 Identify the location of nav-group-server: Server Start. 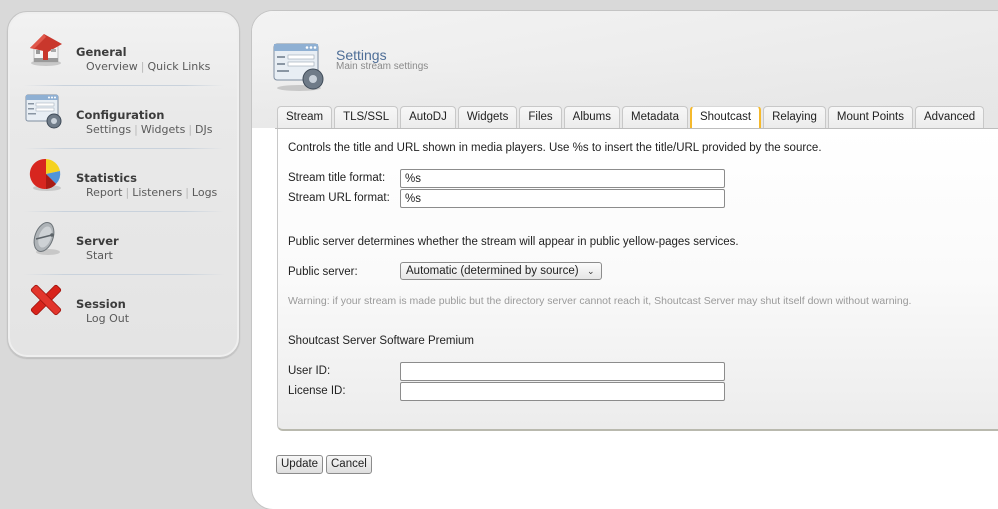
(124, 242).